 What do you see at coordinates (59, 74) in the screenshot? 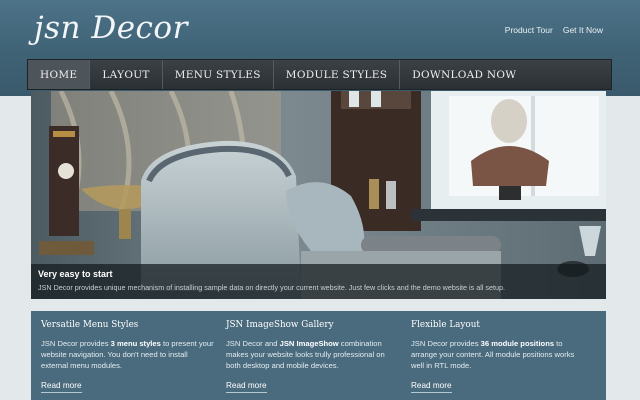
I see `menu-item-home: HOME` at bounding box center [59, 74].